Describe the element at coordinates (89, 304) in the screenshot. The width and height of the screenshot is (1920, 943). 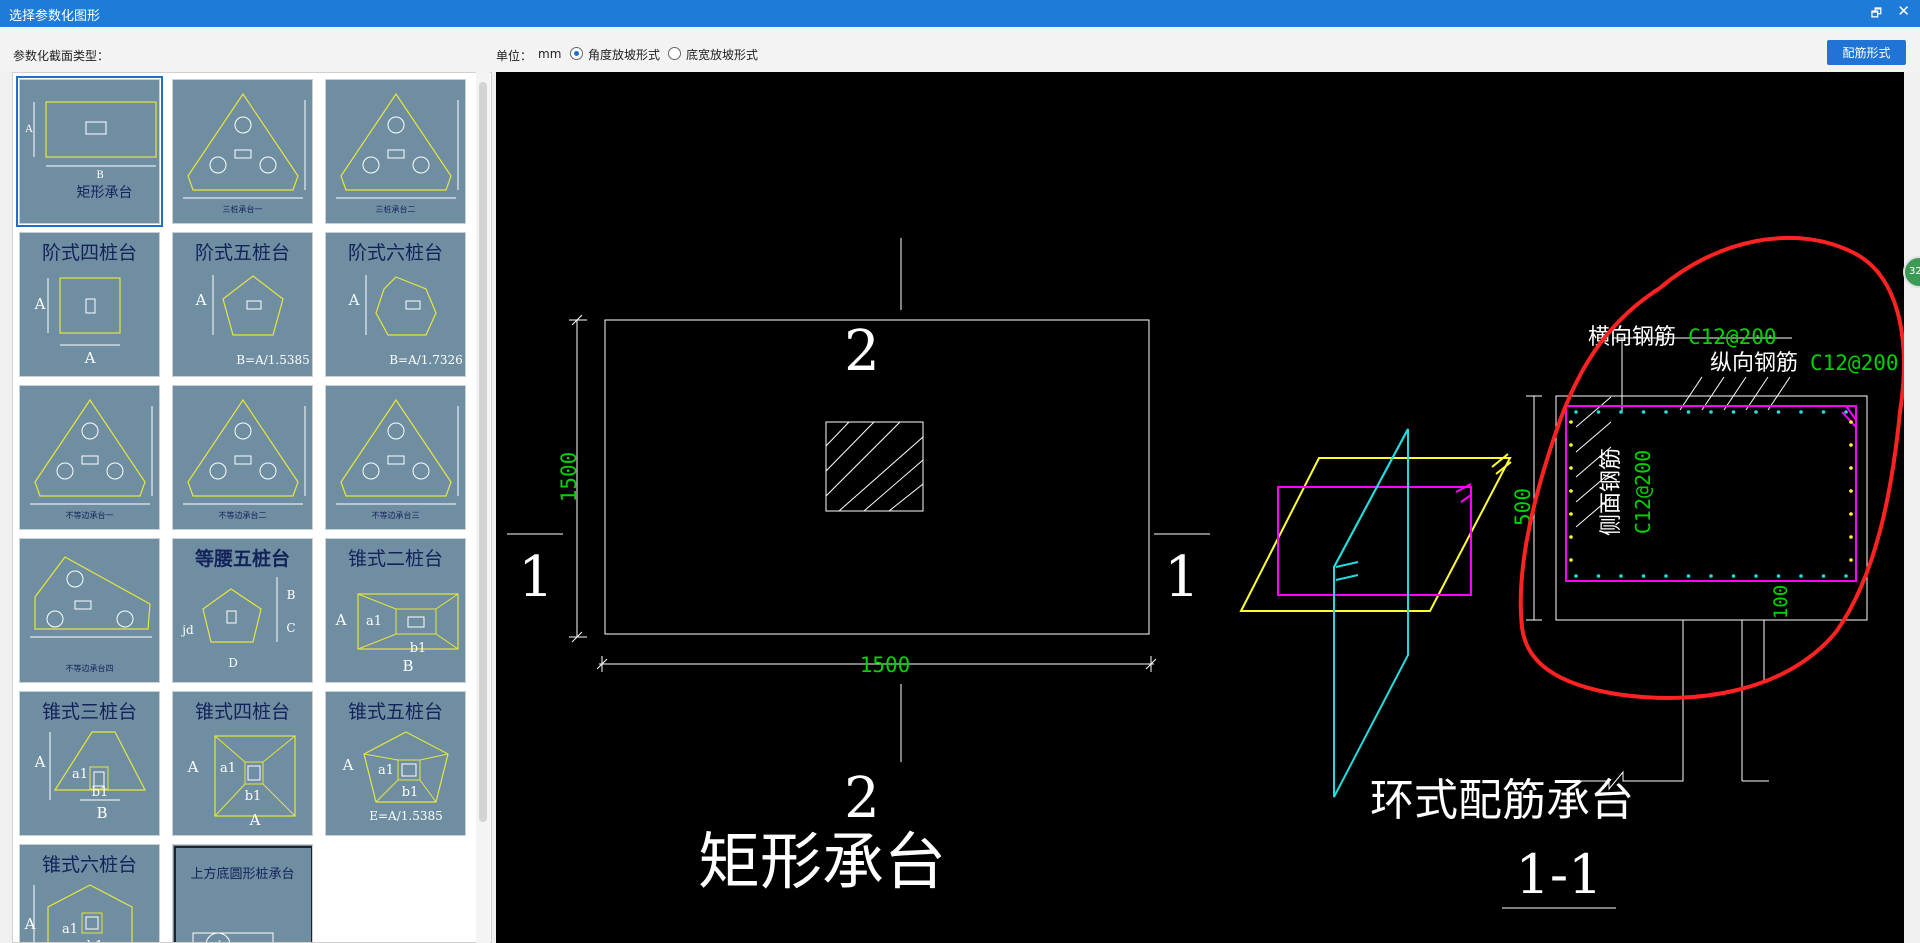
I see `shape-tile: A A 阶式四桩台` at that location.